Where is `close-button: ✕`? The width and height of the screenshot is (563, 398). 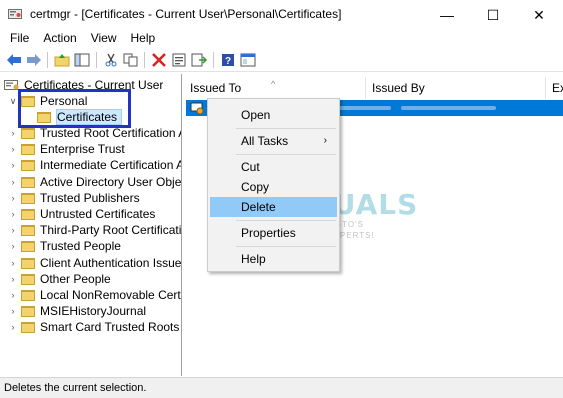 close-button: ✕ is located at coordinates (539, 15).